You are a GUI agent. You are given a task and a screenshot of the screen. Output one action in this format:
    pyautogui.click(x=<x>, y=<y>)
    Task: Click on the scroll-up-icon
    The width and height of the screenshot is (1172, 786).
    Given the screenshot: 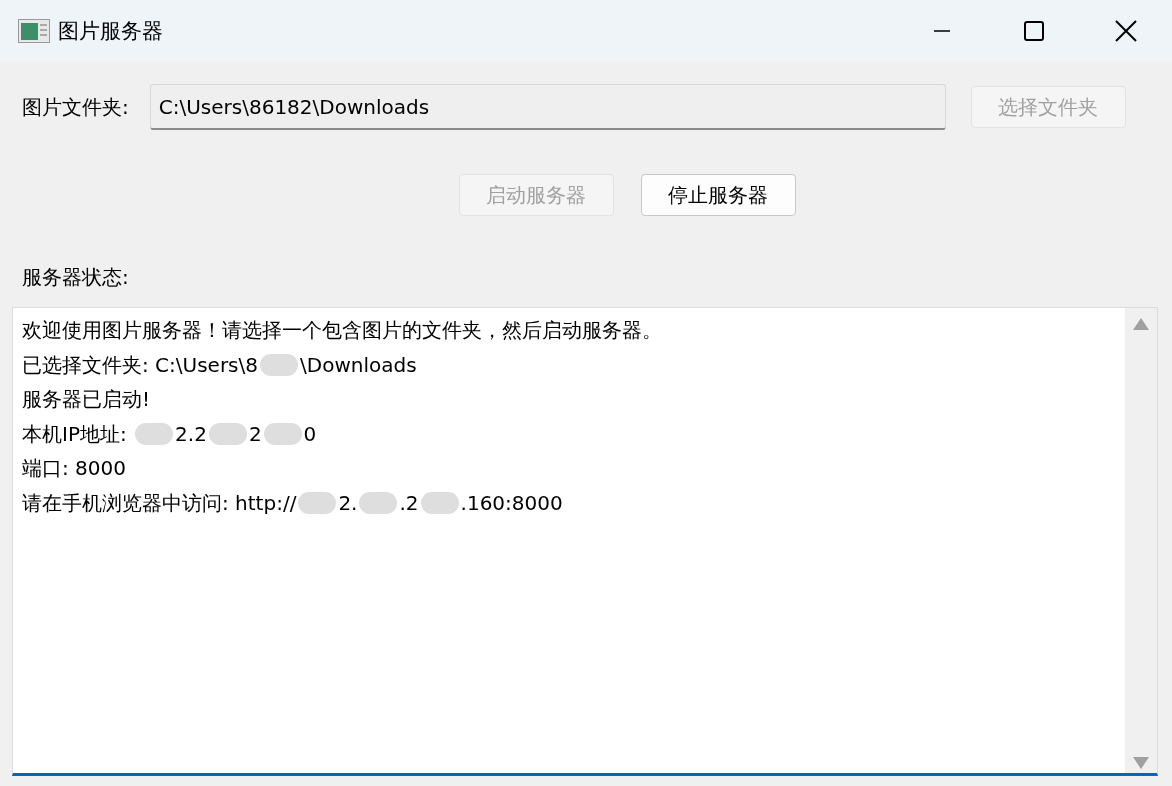 What is the action you would take?
    pyautogui.click(x=1141, y=324)
    